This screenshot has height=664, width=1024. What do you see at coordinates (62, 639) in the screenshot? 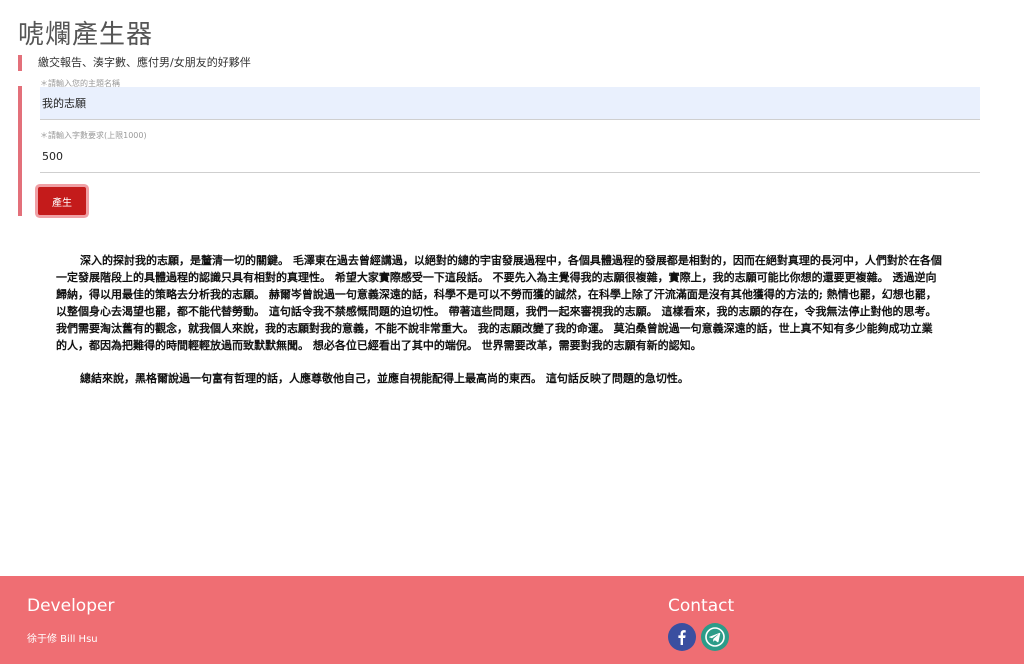
I see `developer-name: 徐于修 Bill Hsu` at bounding box center [62, 639].